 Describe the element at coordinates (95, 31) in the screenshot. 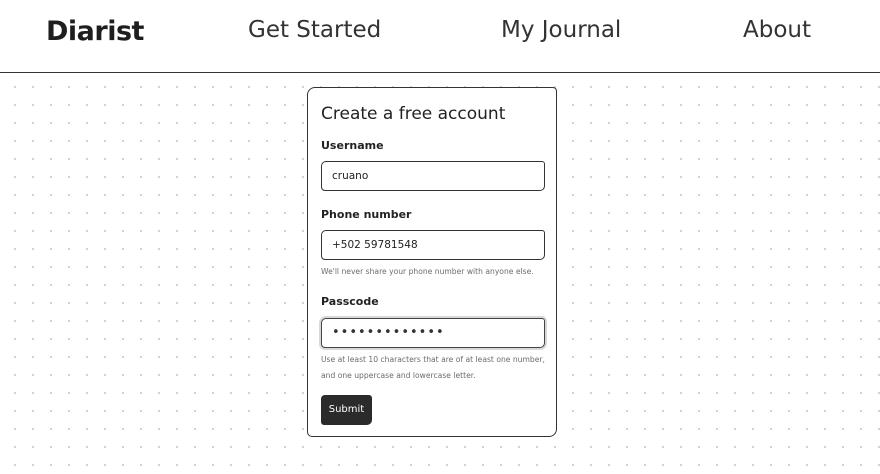

I see `brand-logo: Diarist` at that location.